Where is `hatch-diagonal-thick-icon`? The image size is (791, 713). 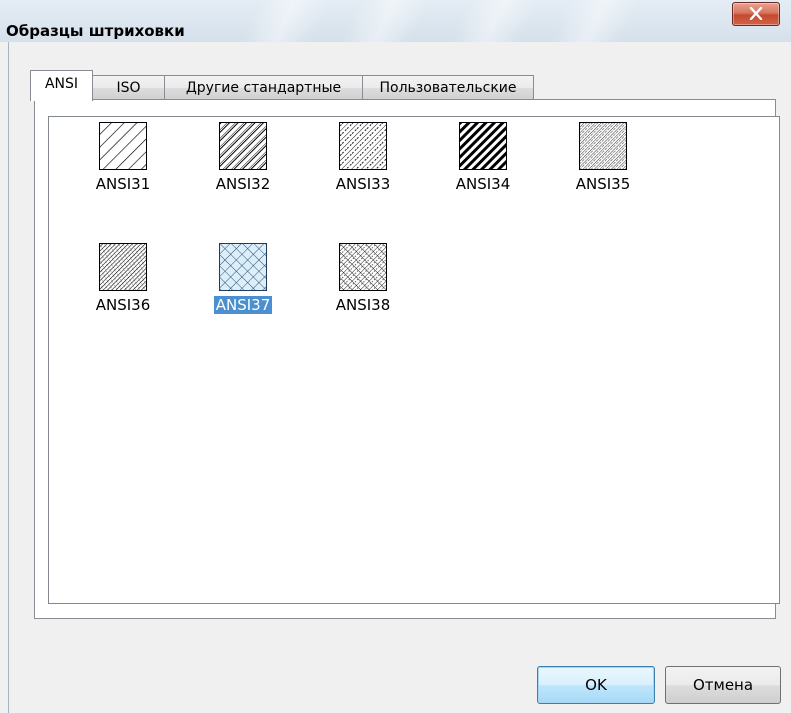
hatch-diagonal-thick-icon is located at coordinates (483, 146).